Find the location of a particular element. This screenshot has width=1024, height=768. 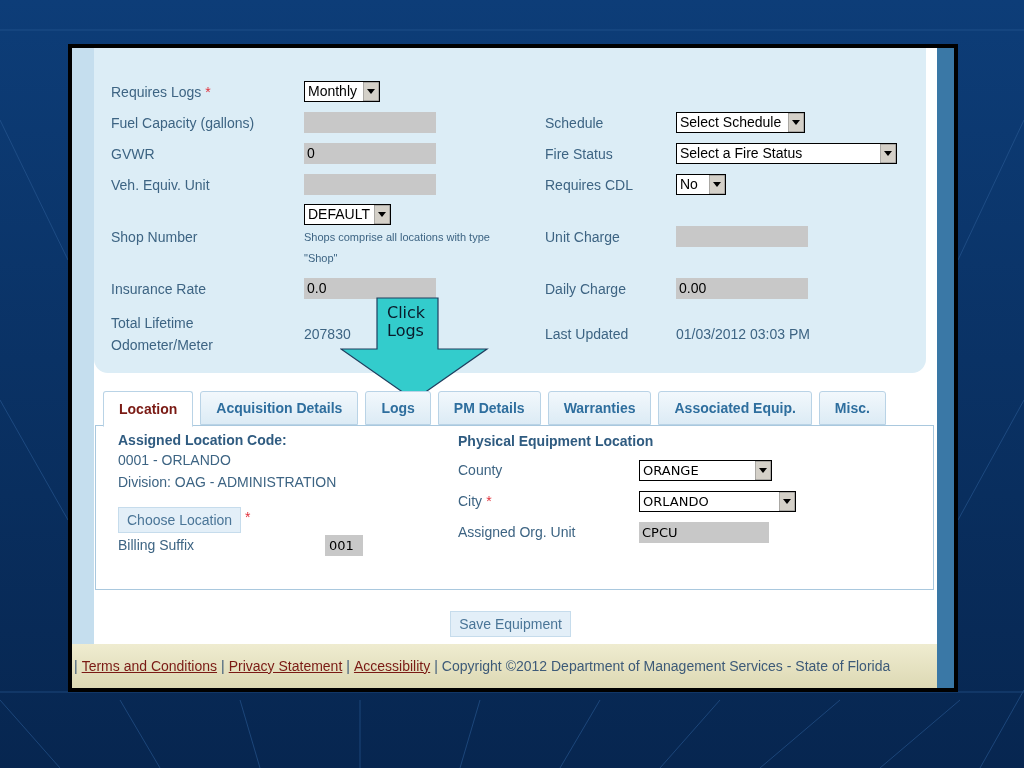

field-label: City is located at coordinates (470, 501).